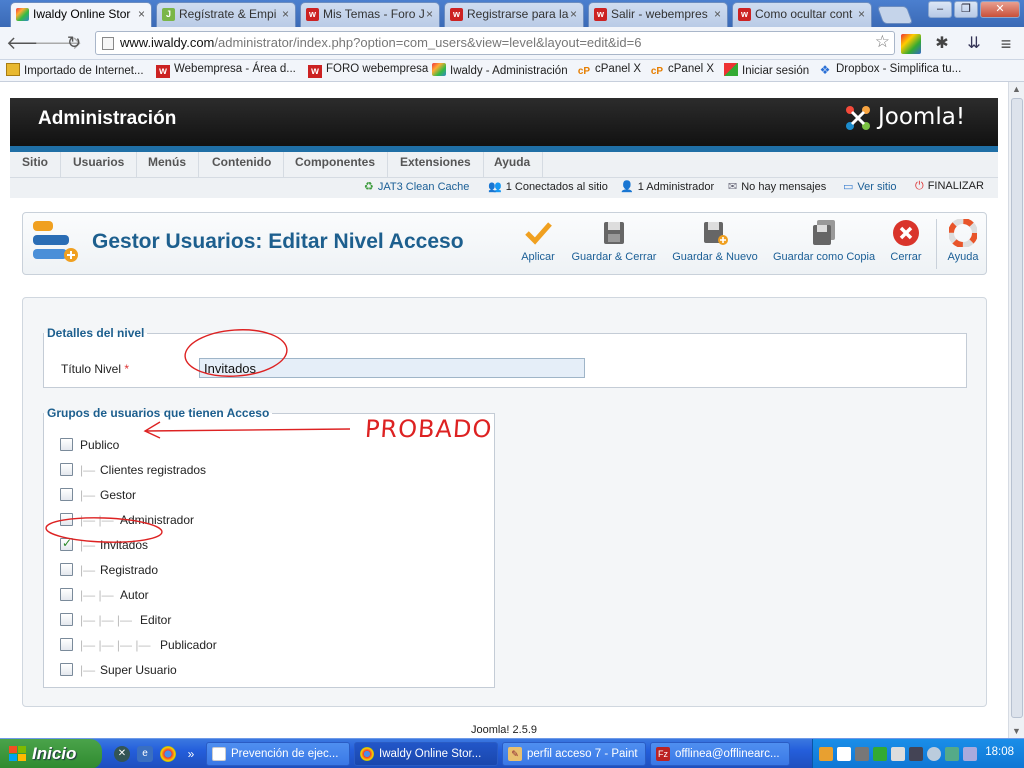 The image size is (1024, 768). What do you see at coordinates (51, 753) in the screenshot?
I see `start-button: Inicio` at bounding box center [51, 753].